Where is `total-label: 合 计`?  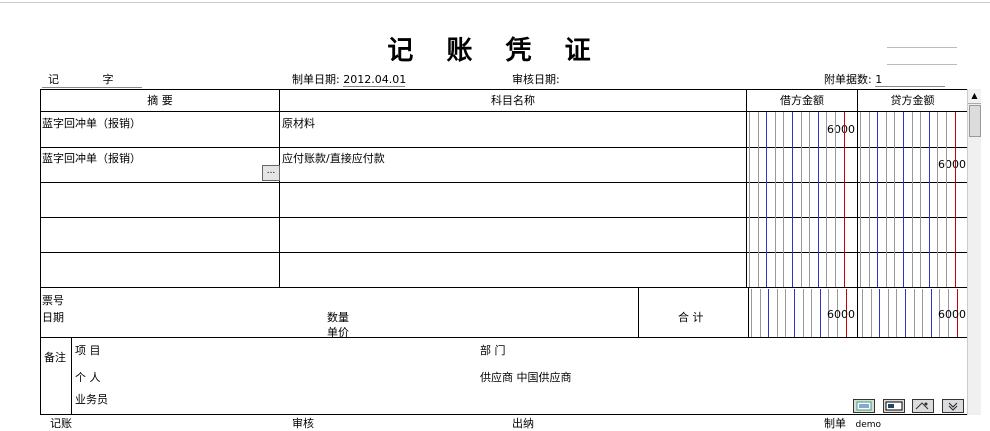 total-label: 合 计 is located at coordinates (691, 317).